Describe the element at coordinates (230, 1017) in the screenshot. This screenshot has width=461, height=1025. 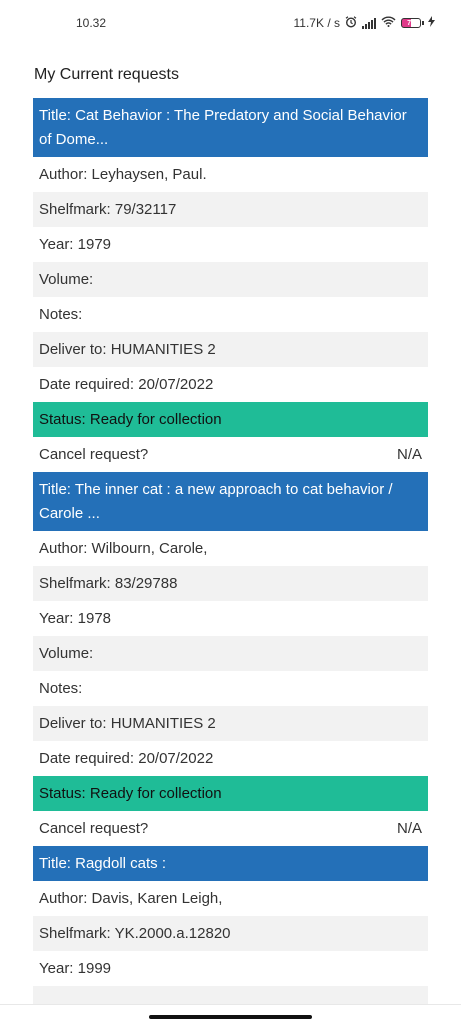
I see `home-gesture-handle` at that location.